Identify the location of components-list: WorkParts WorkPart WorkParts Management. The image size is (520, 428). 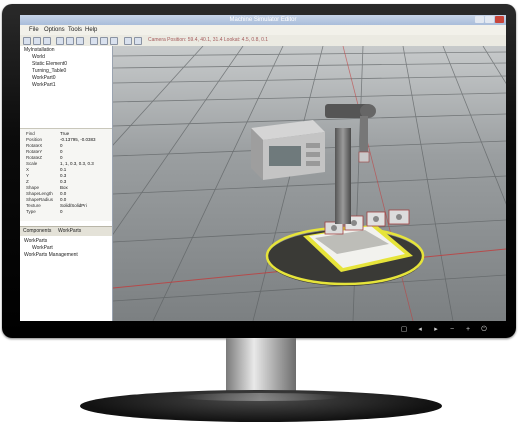
(66, 278).